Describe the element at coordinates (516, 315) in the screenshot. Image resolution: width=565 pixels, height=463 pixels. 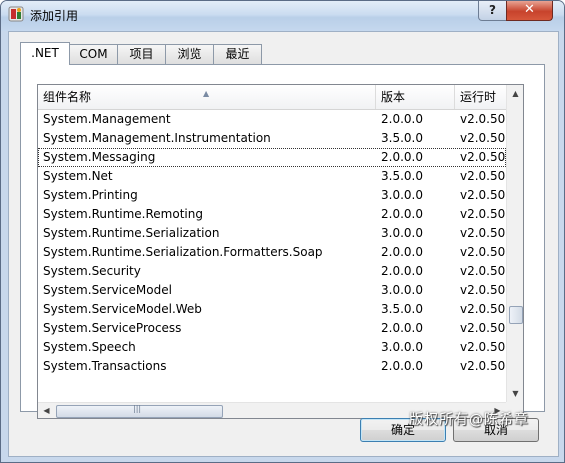
I see `vertical-scroll-thumb` at that location.